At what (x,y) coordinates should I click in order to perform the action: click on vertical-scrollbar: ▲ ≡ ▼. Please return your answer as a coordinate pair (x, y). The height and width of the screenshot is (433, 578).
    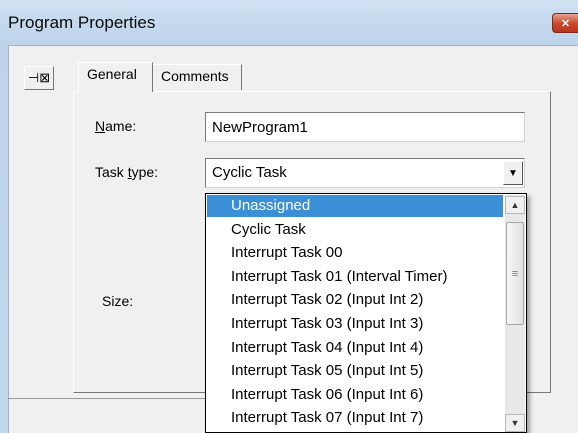
    Looking at the image, I should click on (515, 313).